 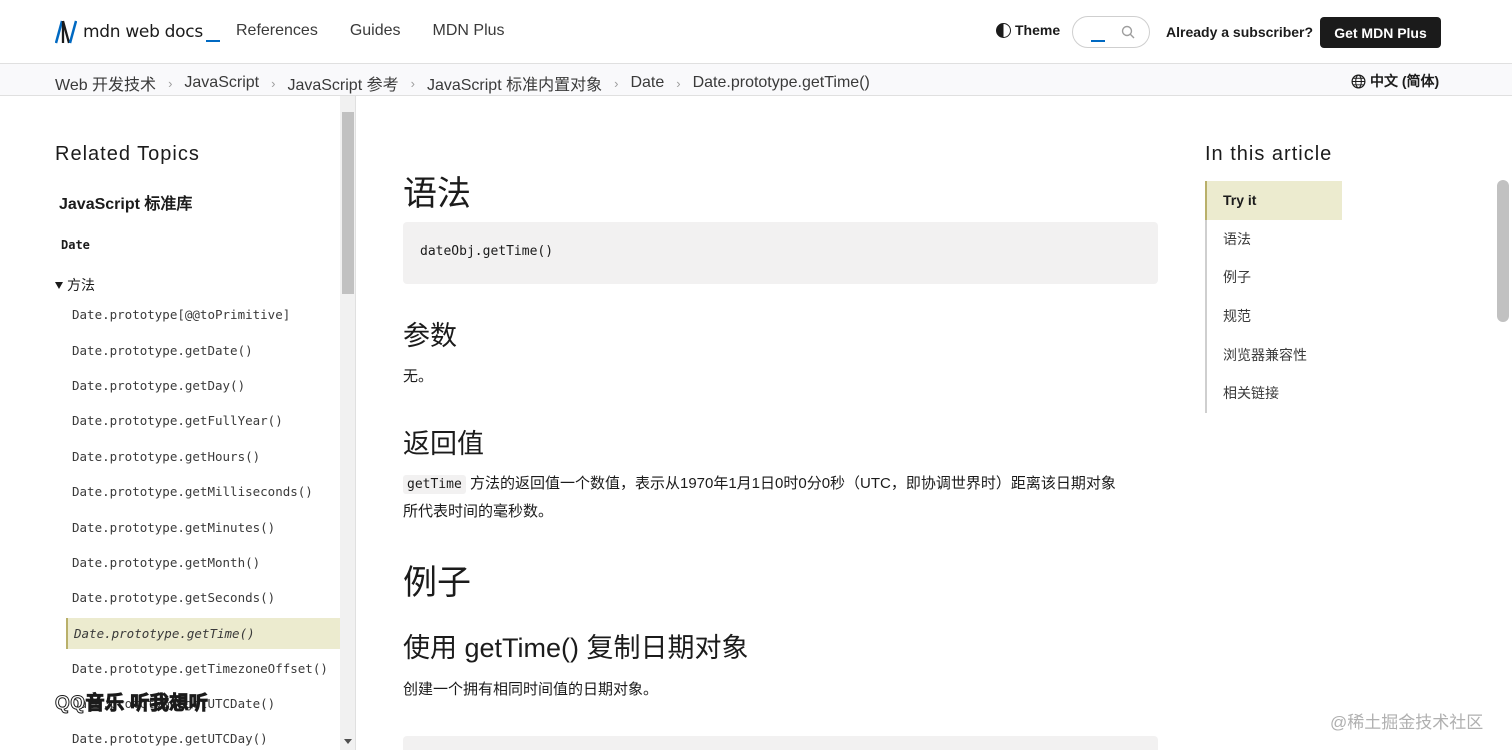 What do you see at coordinates (1269, 154) in the screenshot?
I see `toc-title: In this article` at bounding box center [1269, 154].